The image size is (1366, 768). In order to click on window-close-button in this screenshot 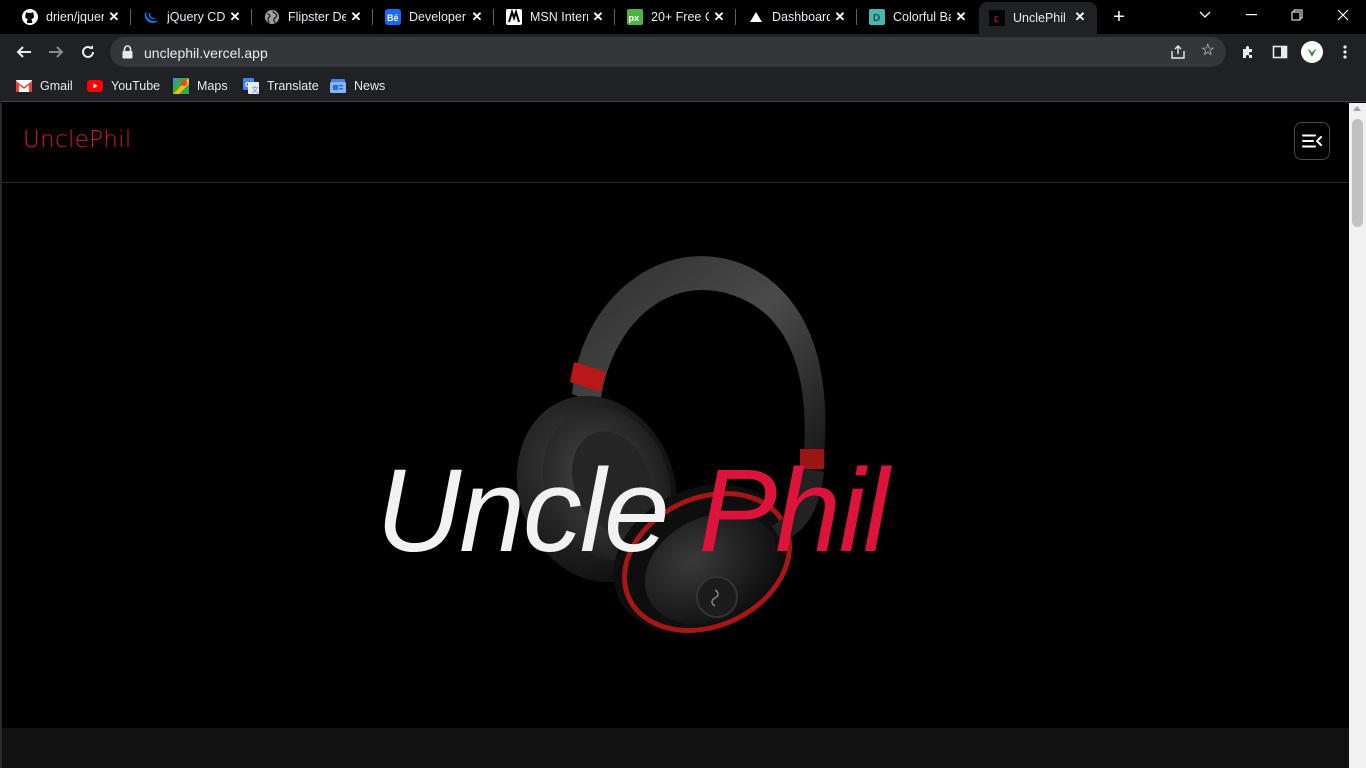, I will do `click(1343, 15)`.